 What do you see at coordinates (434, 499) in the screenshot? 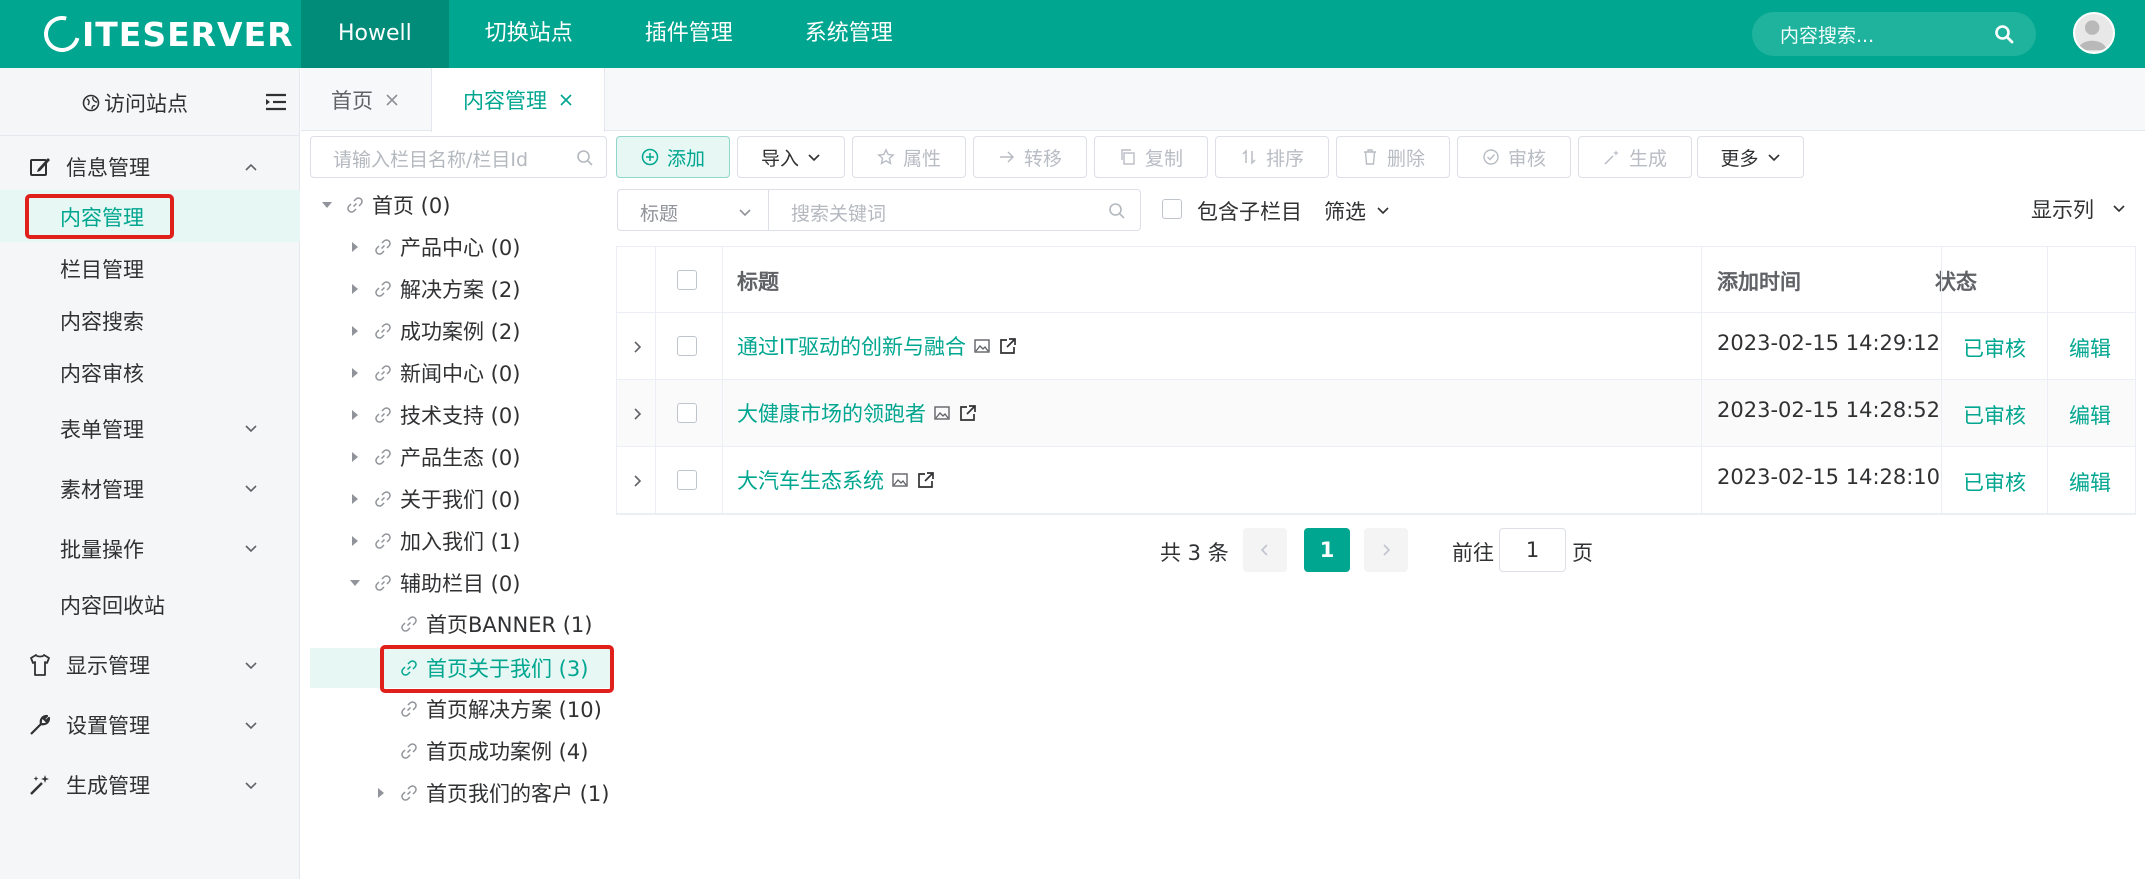
I see `tree-node: 关于我们 (0)` at bounding box center [434, 499].